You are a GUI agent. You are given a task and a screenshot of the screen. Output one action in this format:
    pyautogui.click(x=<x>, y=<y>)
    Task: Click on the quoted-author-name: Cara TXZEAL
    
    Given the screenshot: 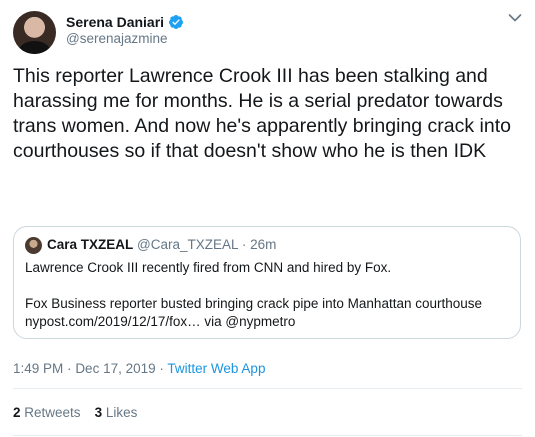 What is the action you would take?
    pyautogui.click(x=90, y=244)
    